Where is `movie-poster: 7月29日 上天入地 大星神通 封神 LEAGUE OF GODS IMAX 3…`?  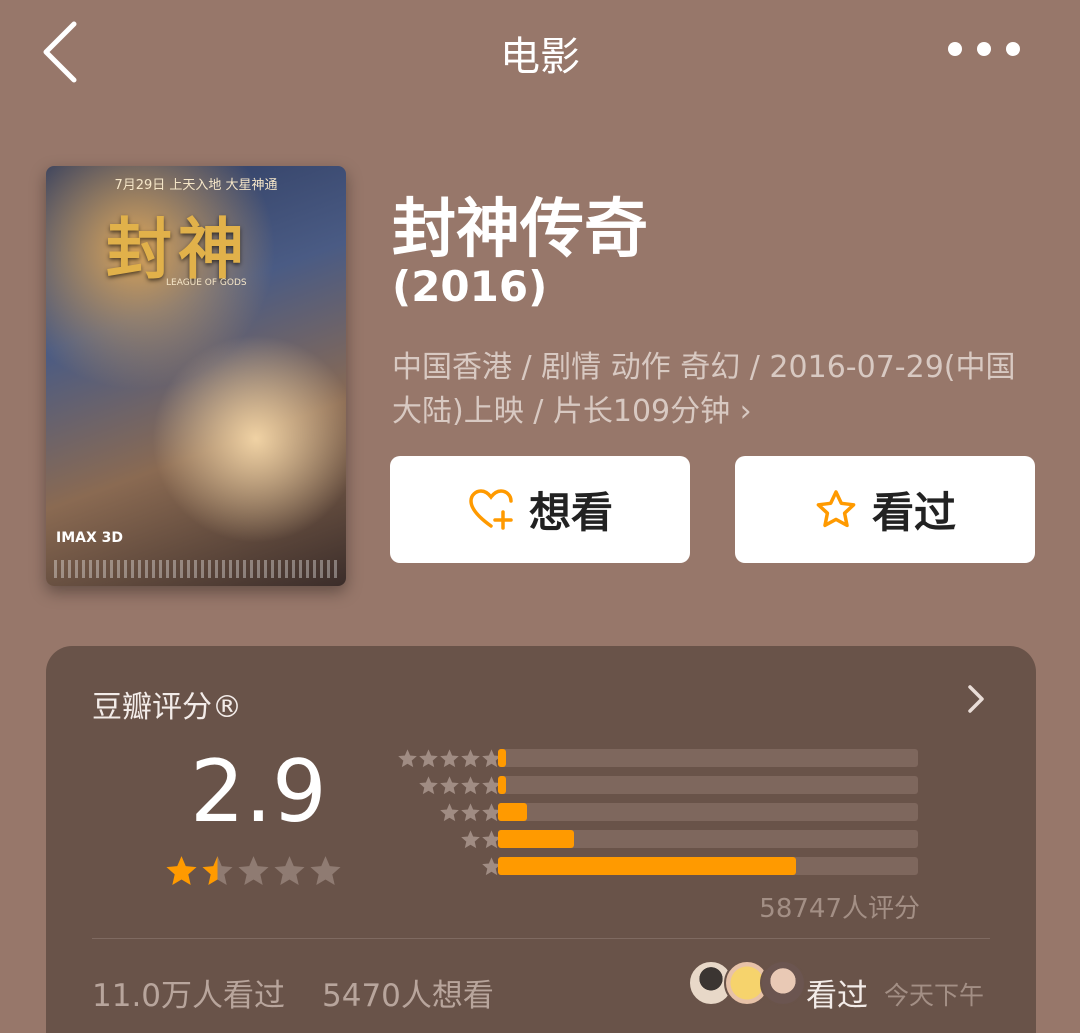 movie-poster: 7月29日 上天入地 大星神通 封神 LEAGUE OF GODS IMAX 3… is located at coordinates (196, 376).